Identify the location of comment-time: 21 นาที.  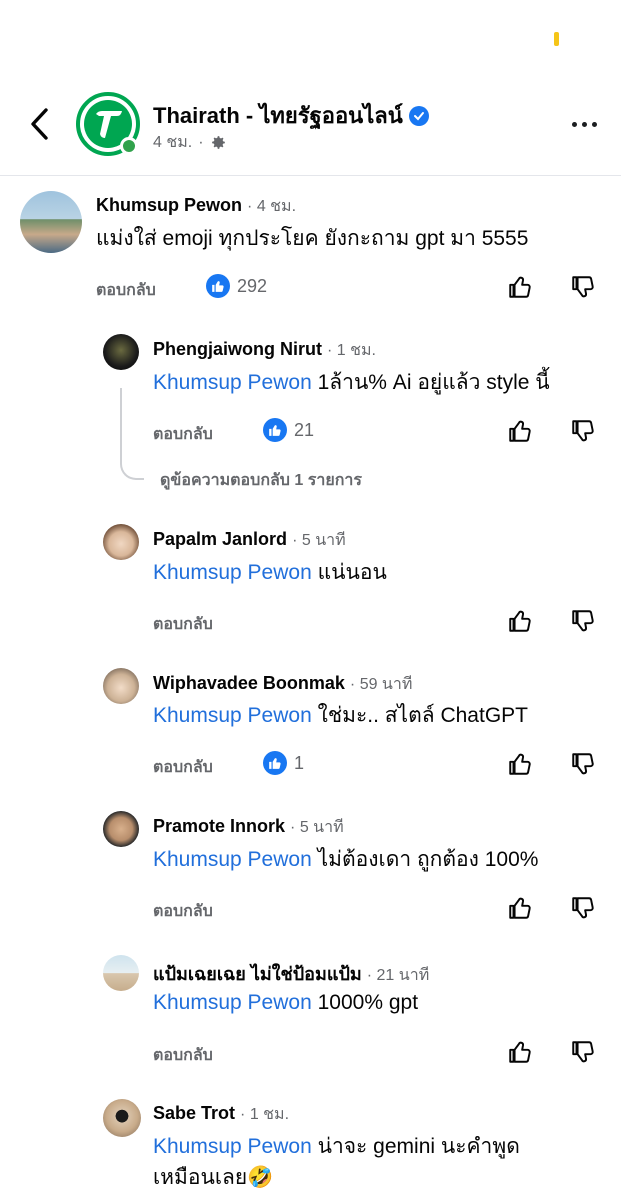
(403, 975).